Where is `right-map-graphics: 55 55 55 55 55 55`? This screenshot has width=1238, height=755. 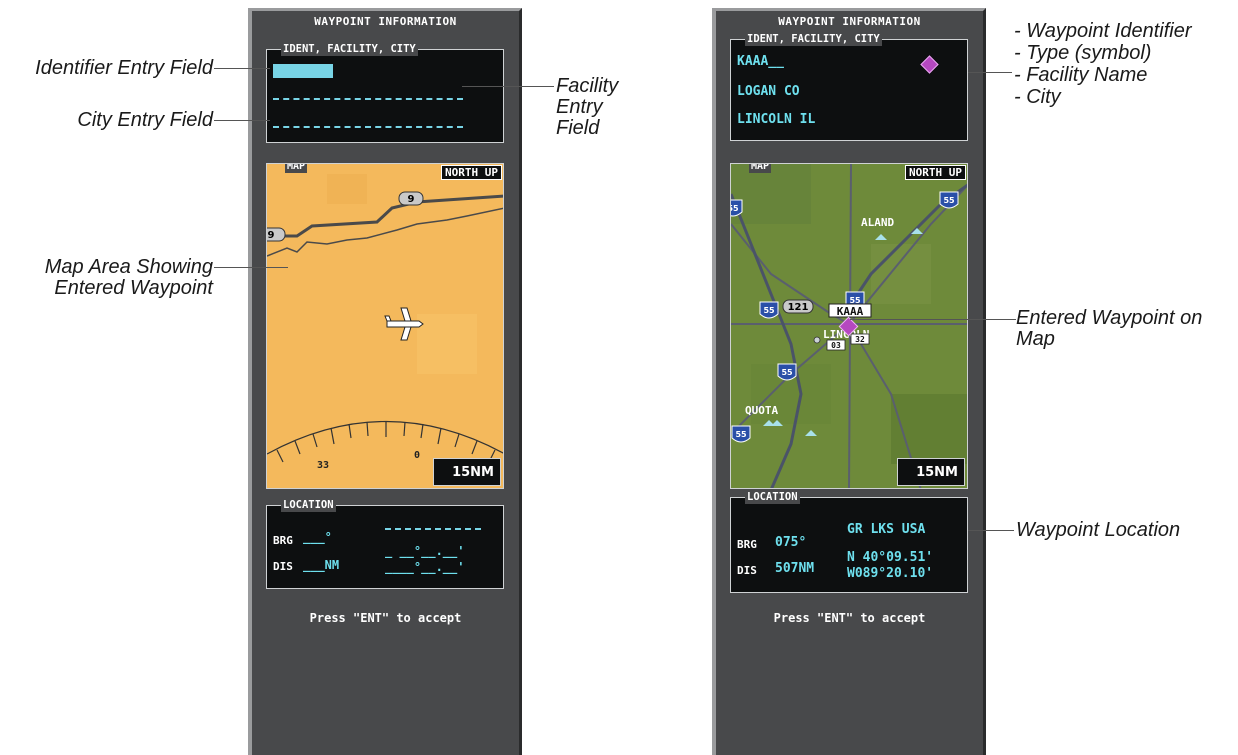 right-map-graphics: 55 55 55 55 55 55 is located at coordinates (849, 326).